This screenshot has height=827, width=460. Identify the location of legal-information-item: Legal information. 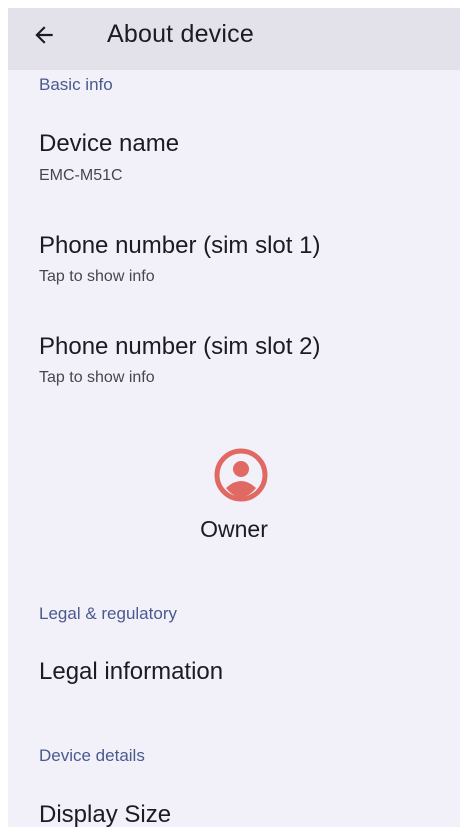
(234, 674).